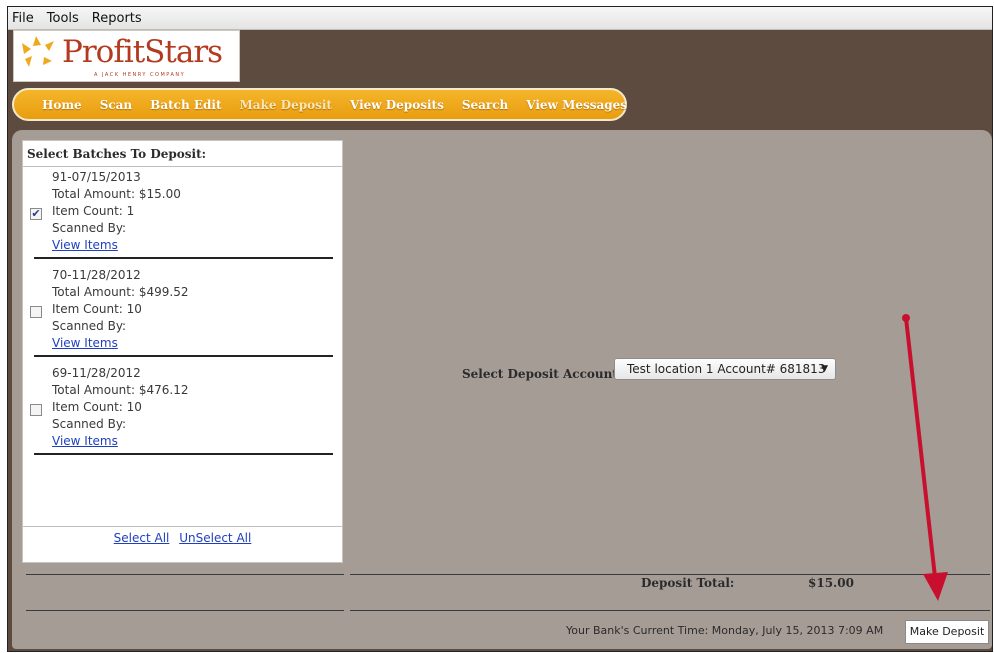  I want to click on batch-title-divider, so click(182, 166).